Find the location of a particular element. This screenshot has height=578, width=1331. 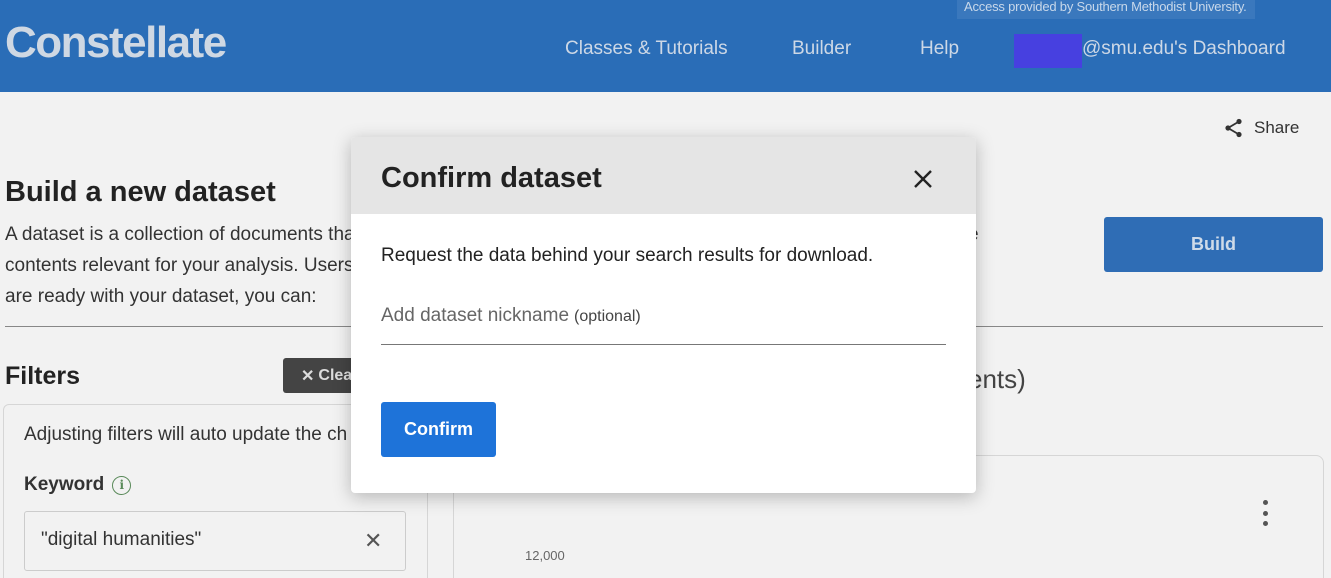

modal-header: Confirm dataset is located at coordinates (663, 175).